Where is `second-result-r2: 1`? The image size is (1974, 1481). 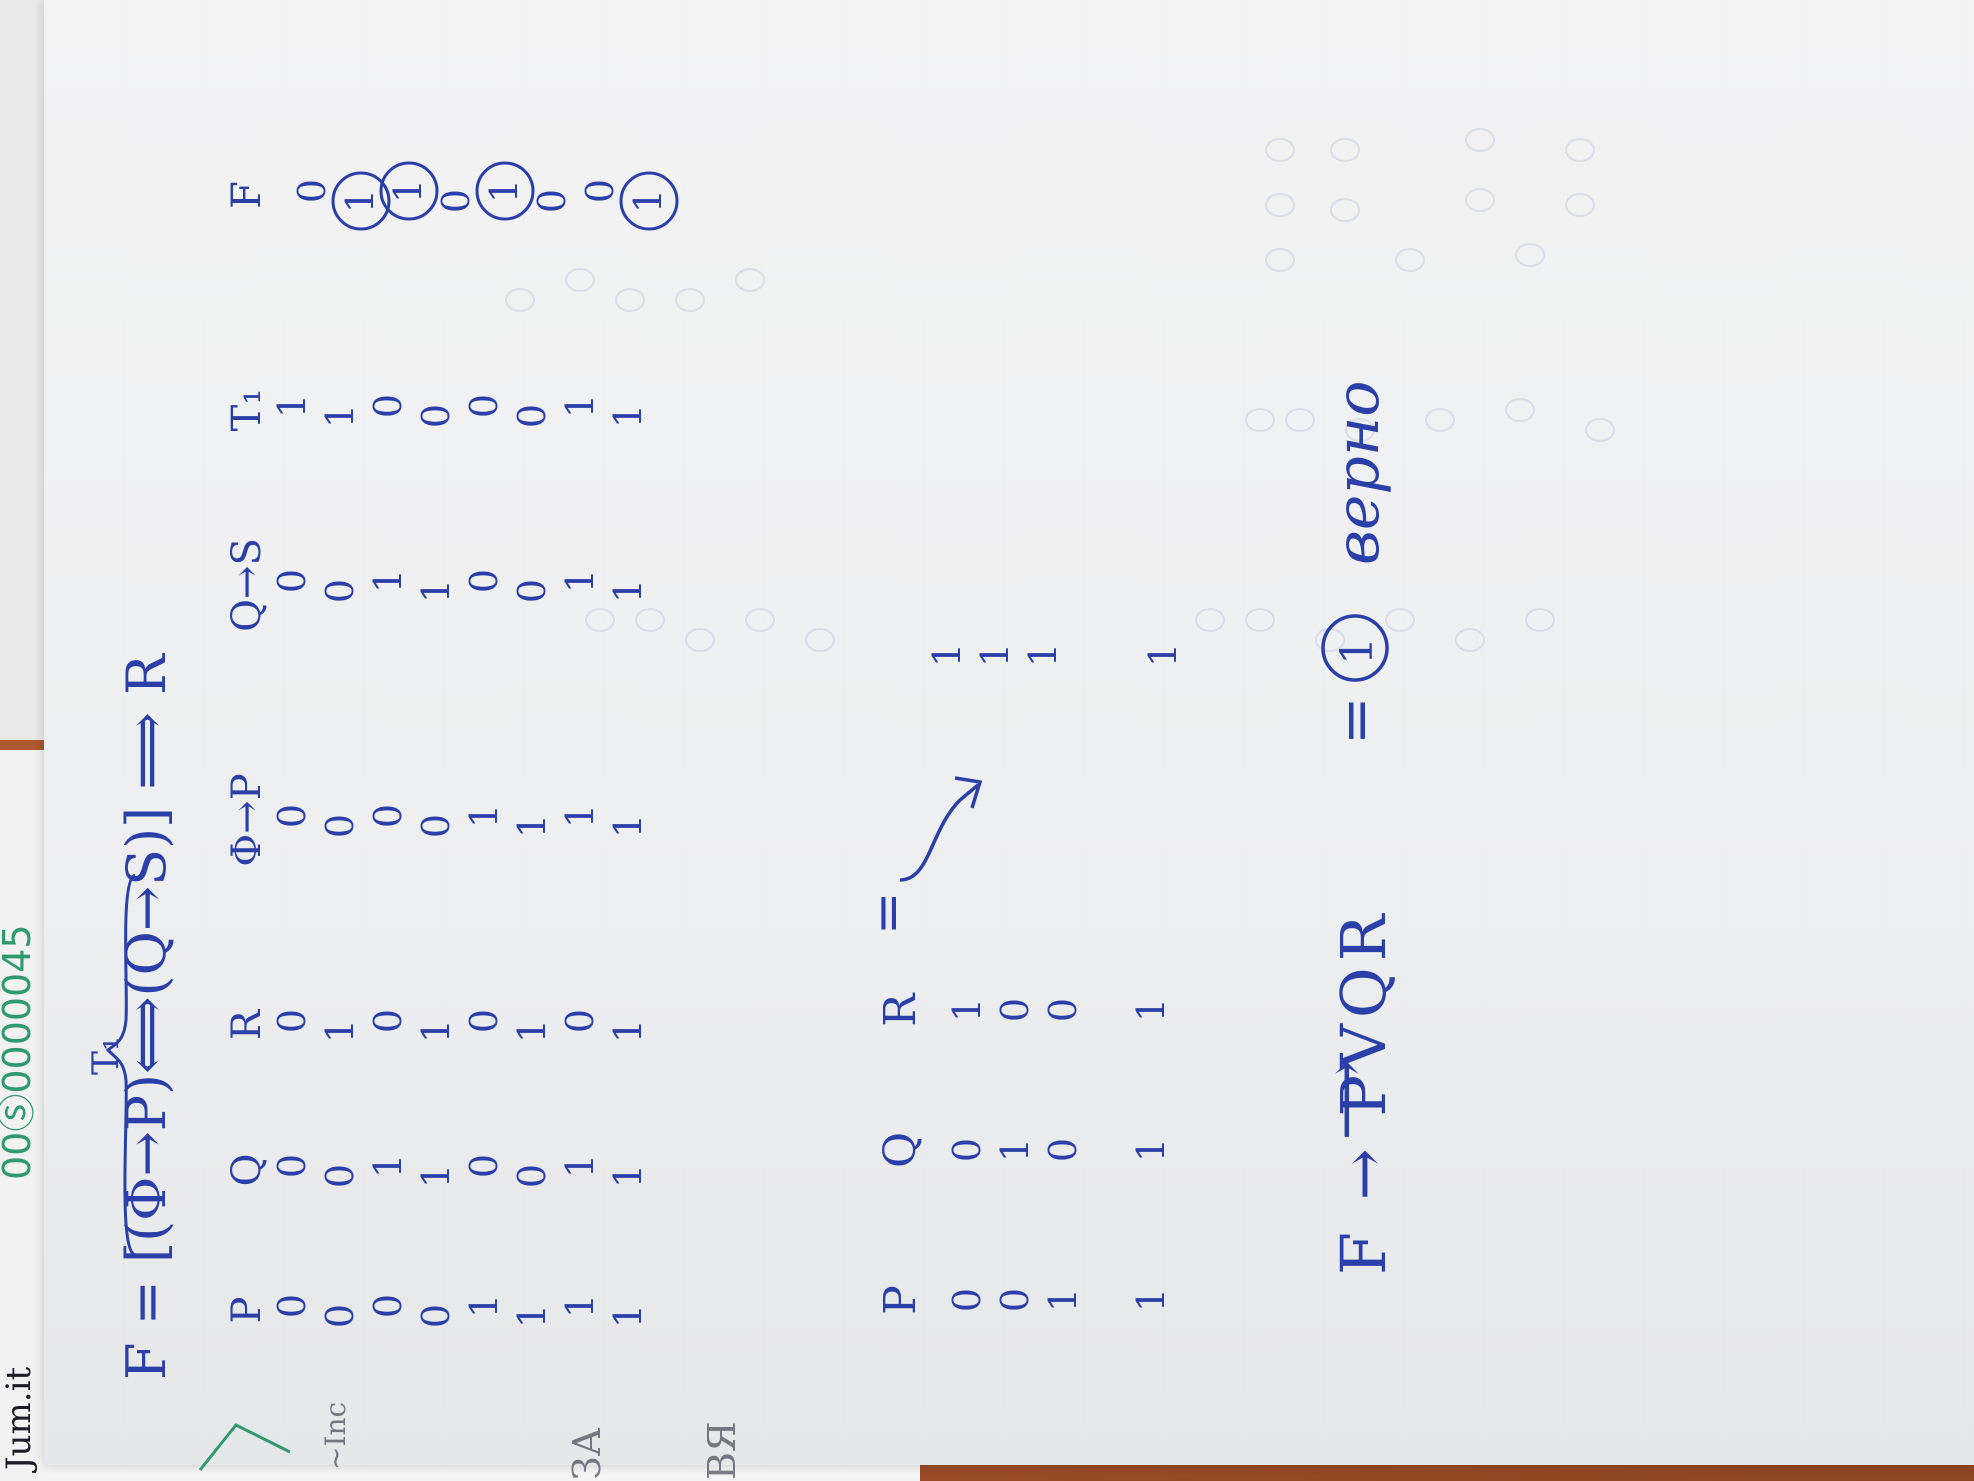 second-result-r2: 1 is located at coordinates (1043, 655).